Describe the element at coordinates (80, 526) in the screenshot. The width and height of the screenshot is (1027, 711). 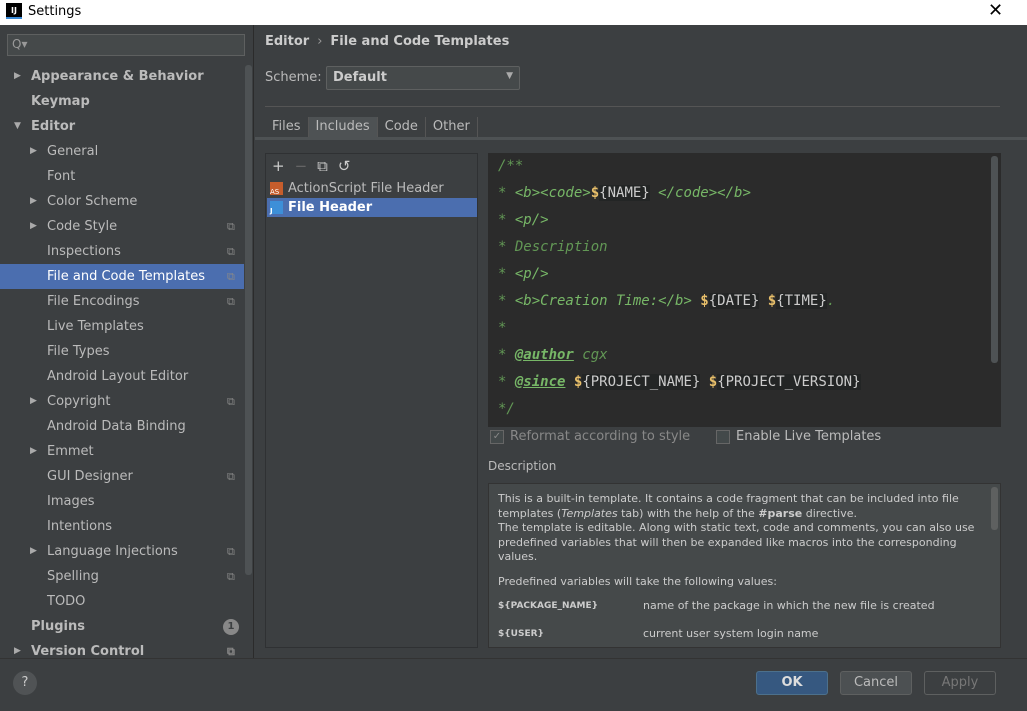
I see `sidebar-item-label: Intentions` at that location.